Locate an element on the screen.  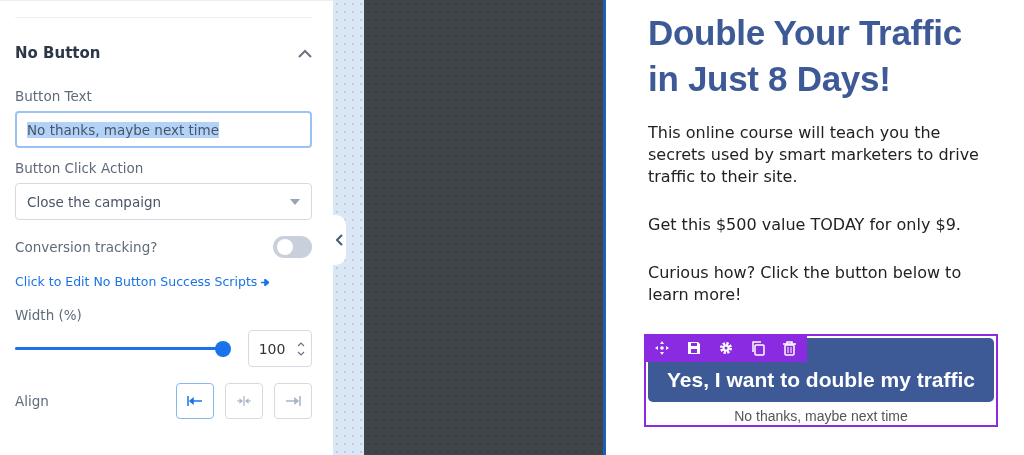
align-label: Align is located at coordinates (32, 401).